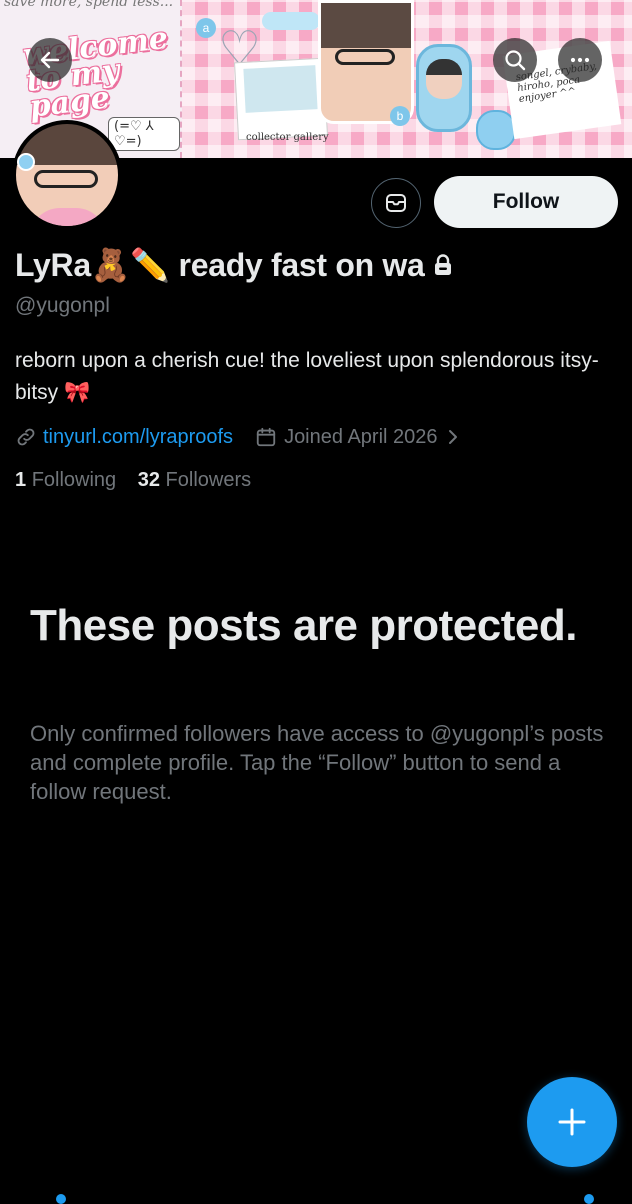 This screenshot has width=632, height=1204. I want to click on avatar, so click(67, 175).